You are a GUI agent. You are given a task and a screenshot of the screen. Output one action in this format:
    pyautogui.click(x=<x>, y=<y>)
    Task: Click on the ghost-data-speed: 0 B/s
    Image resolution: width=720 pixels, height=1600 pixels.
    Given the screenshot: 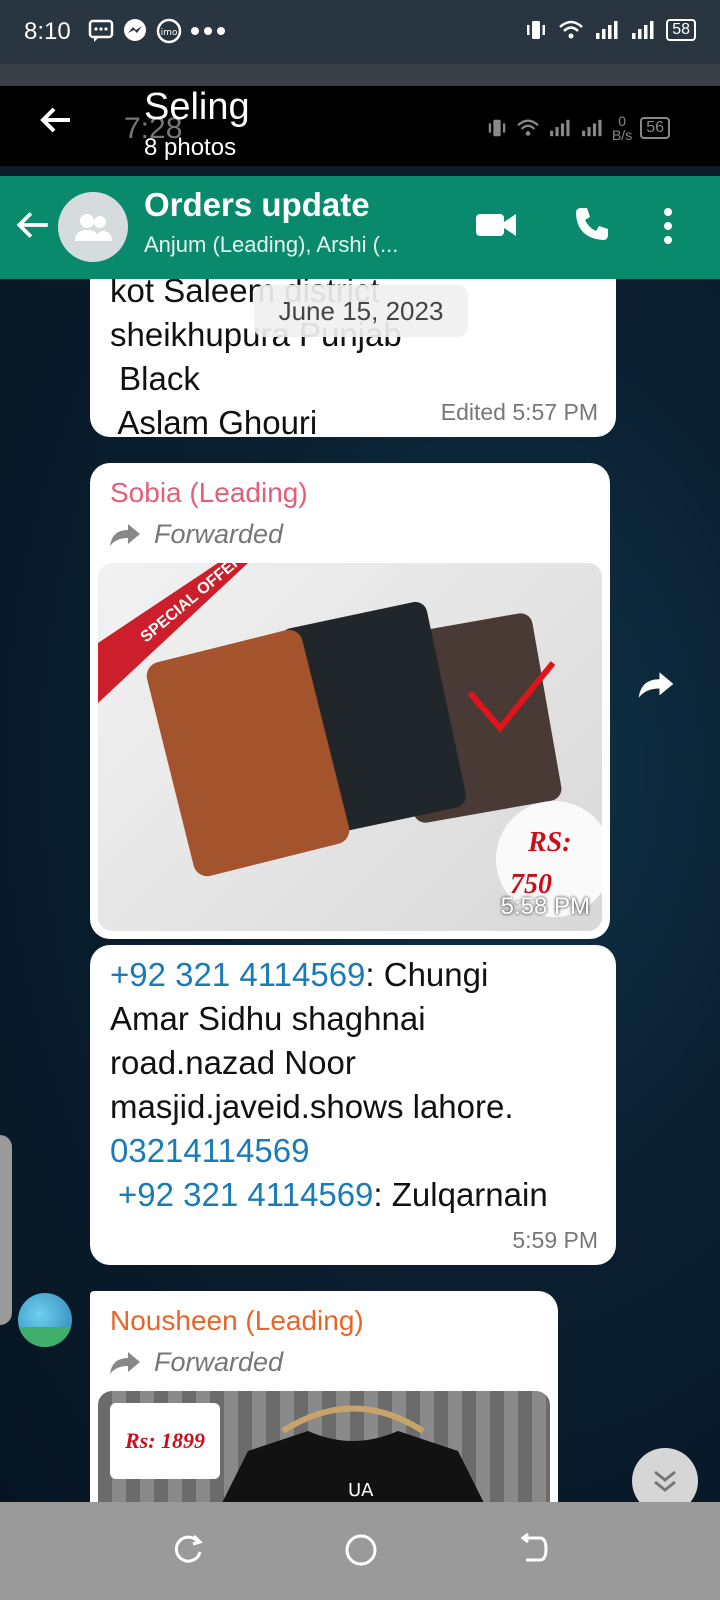 What is the action you would take?
    pyautogui.click(x=622, y=128)
    